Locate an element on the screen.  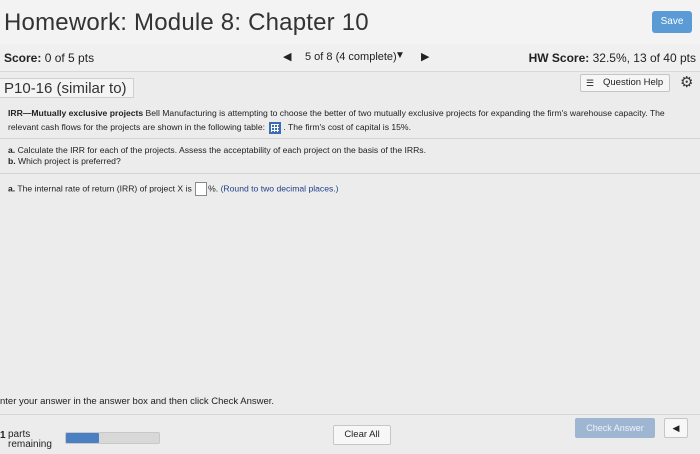
save-button: Save is located at coordinates (672, 22).